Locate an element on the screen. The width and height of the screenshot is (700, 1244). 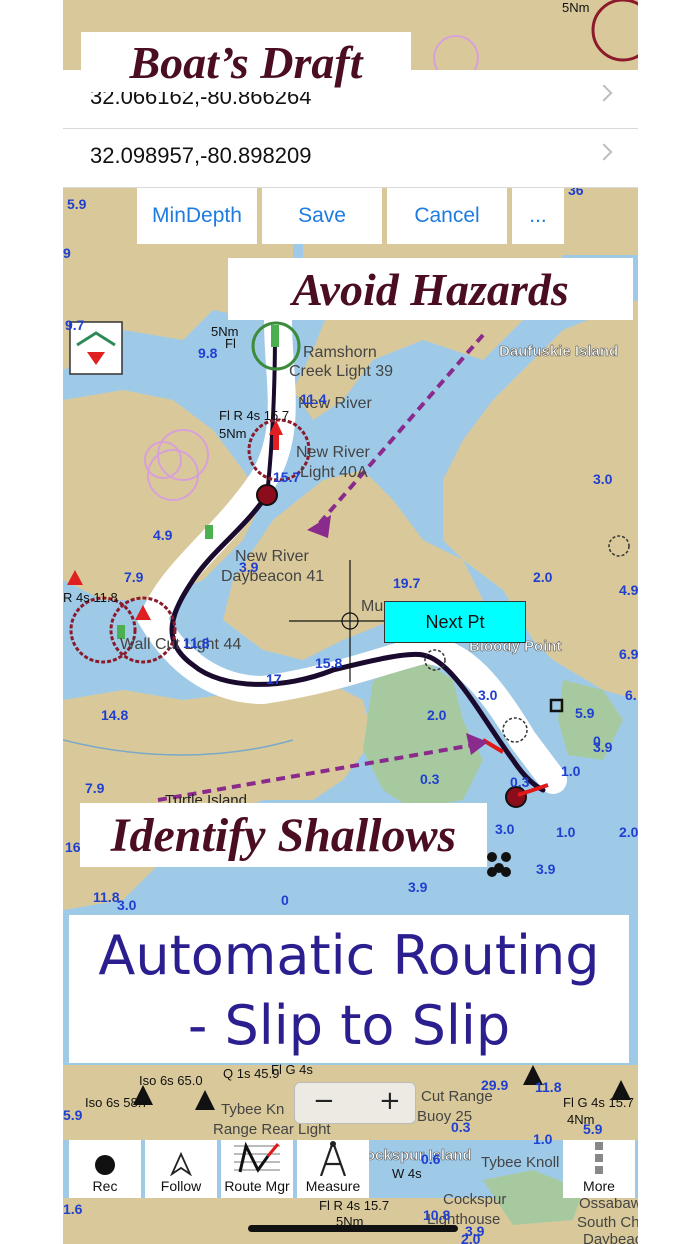
bottom-toolbar: Rec Follow Route Mgr Measure More is located at coordinates (352, 1169).